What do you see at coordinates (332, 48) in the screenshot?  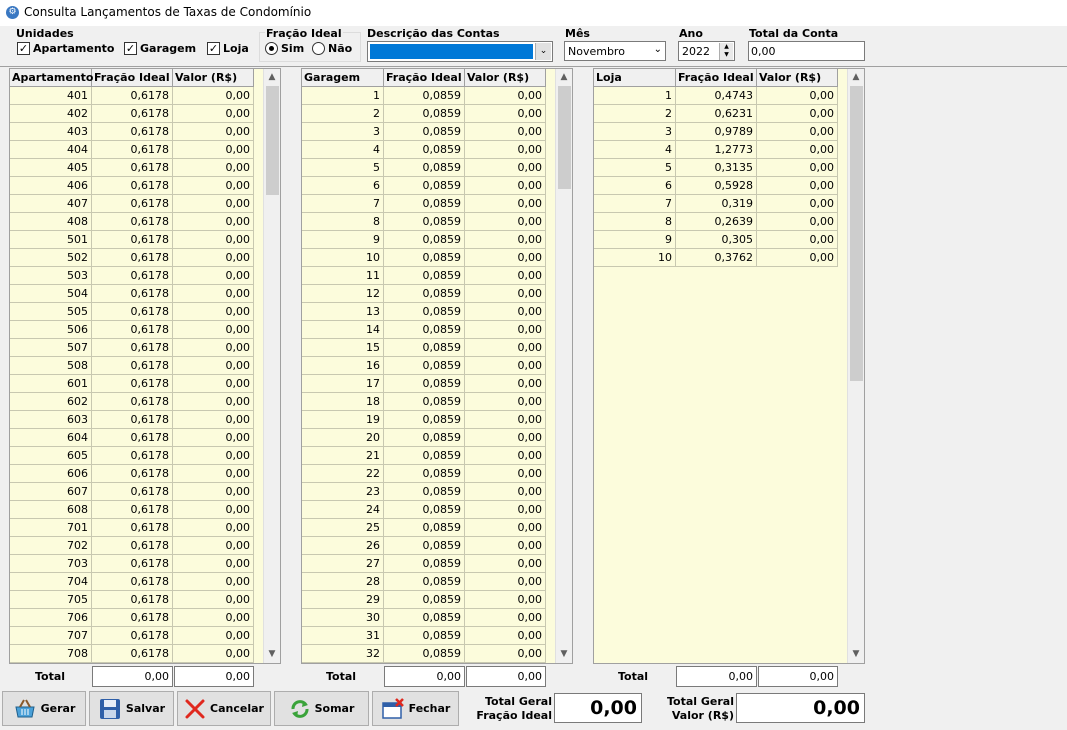 I see `fracao-nao-radio: Não` at bounding box center [332, 48].